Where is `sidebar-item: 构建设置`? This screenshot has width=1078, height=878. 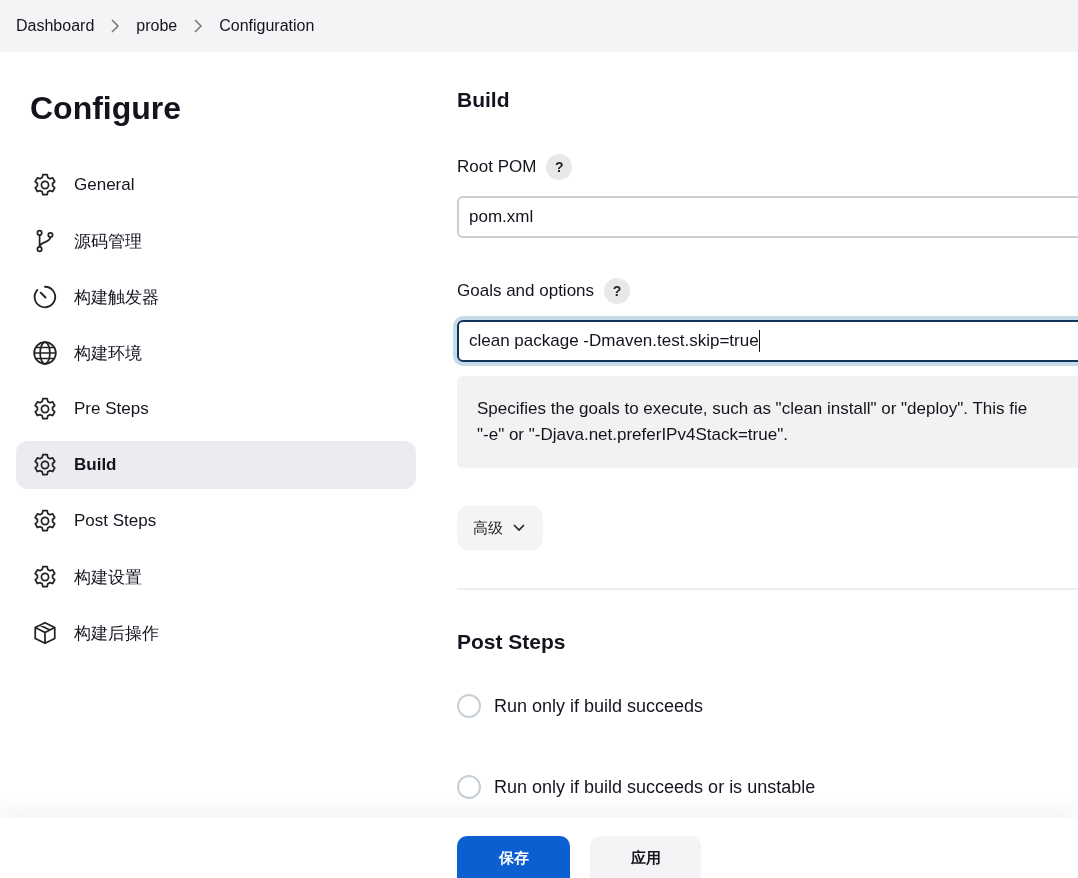
sidebar-item: 构建设置 is located at coordinates (216, 577).